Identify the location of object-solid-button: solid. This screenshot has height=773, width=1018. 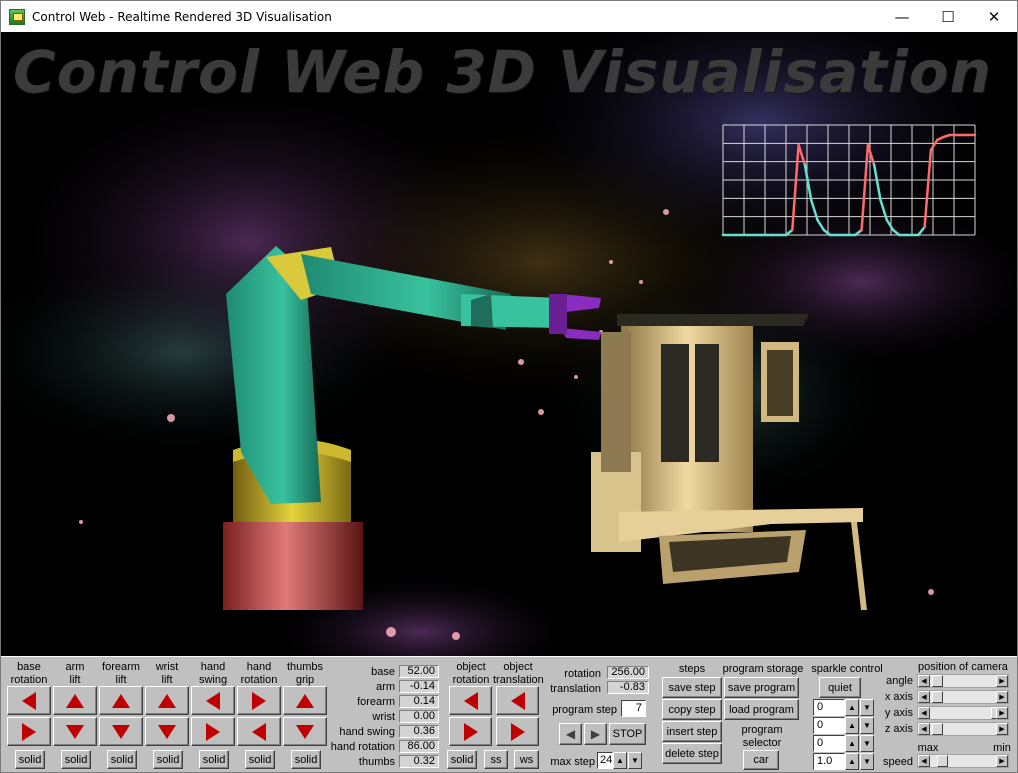
(462, 759).